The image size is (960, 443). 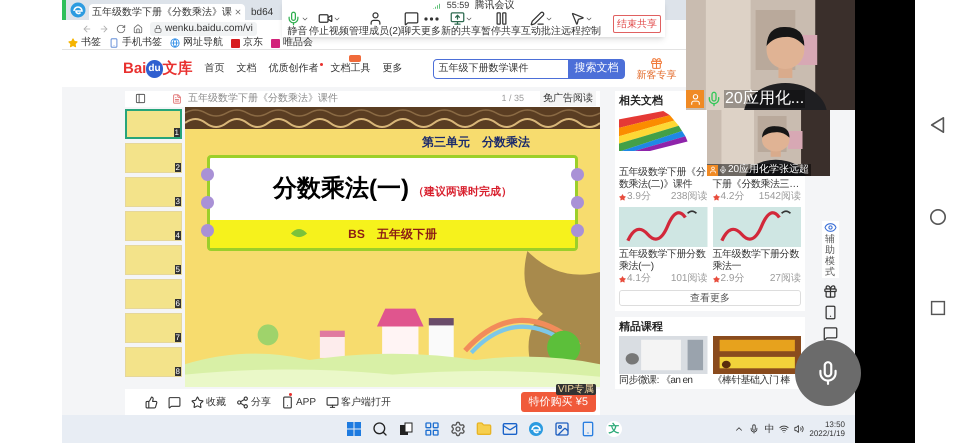 What do you see at coordinates (177, 132) in the screenshot?
I see `page-number: 1` at bounding box center [177, 132].